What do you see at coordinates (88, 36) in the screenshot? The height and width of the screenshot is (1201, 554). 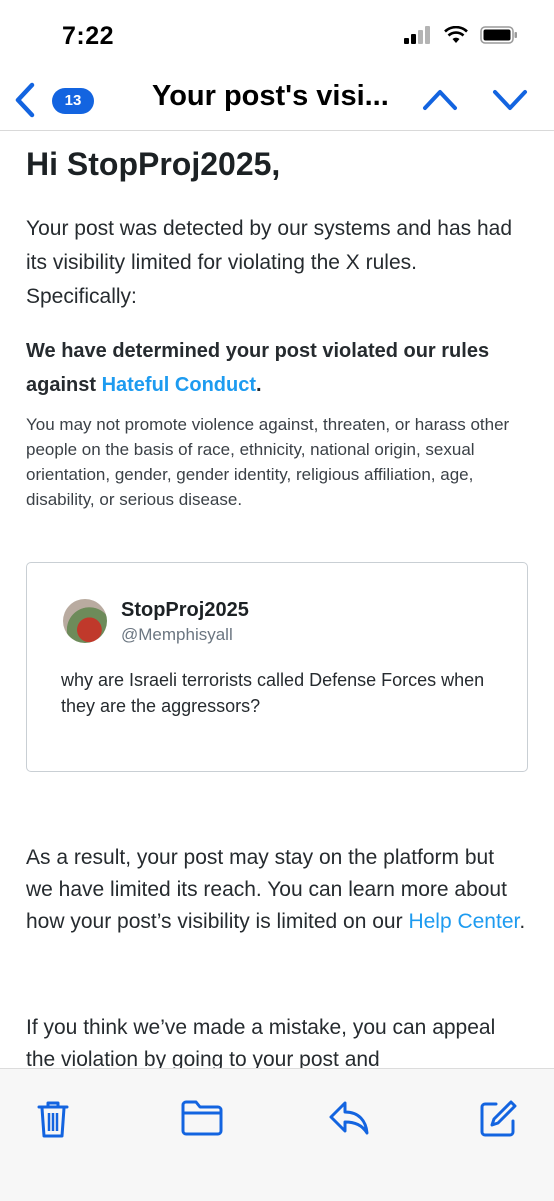 I see `status-time: 7:22` at bounding box center [88, 36].